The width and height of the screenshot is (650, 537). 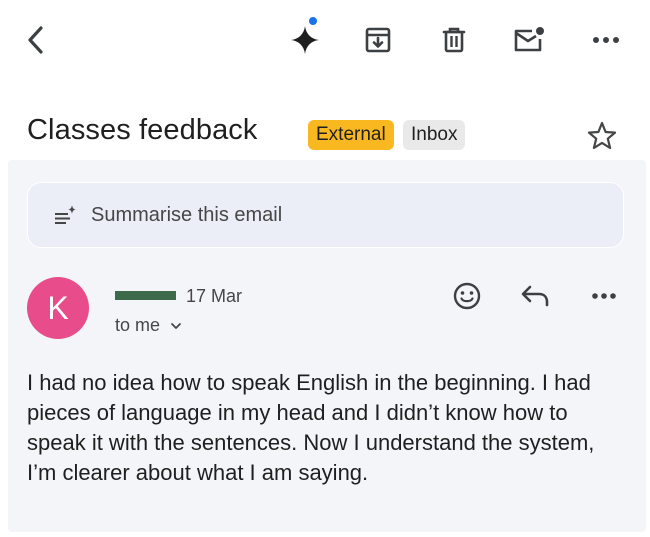 I want to click on message-more-icon, so click(x=604, y=296).